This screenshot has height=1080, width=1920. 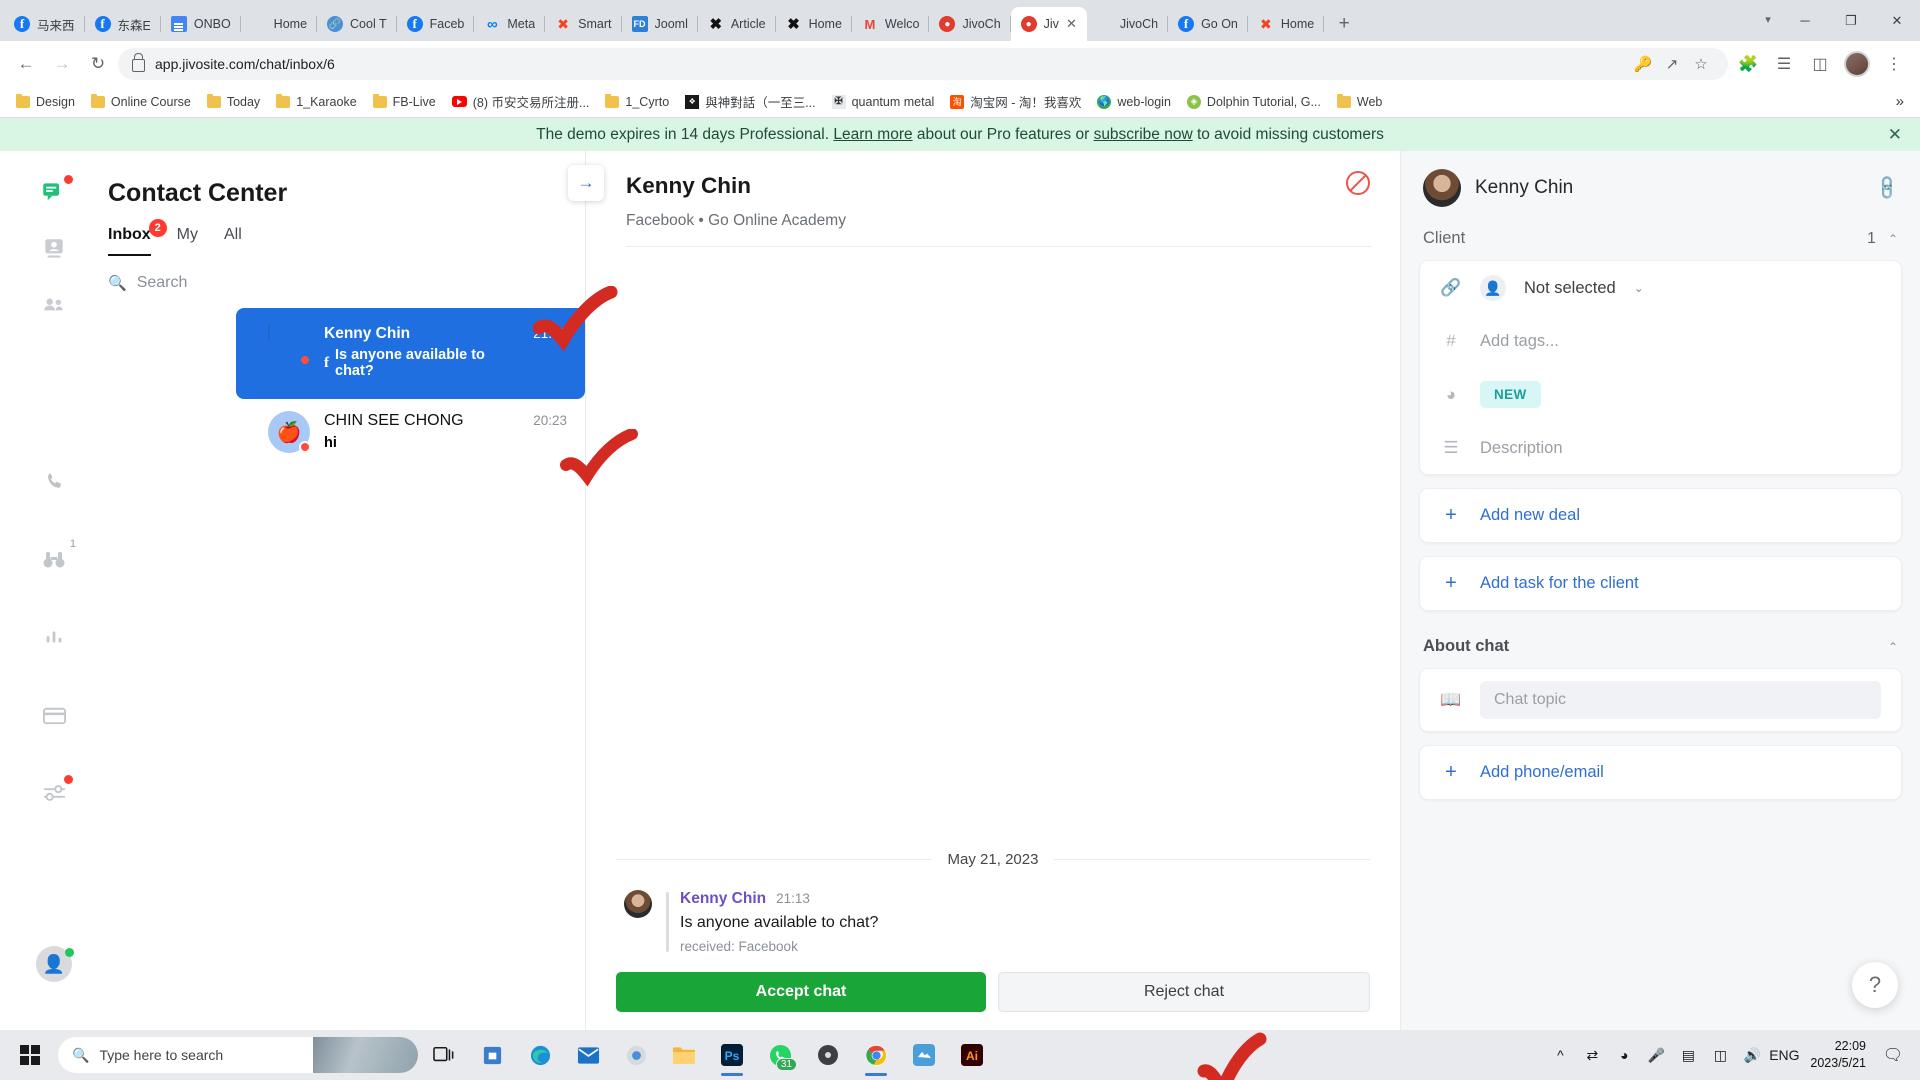 I want to click on window-close-button: ✕, so click(x=1897, y=21).